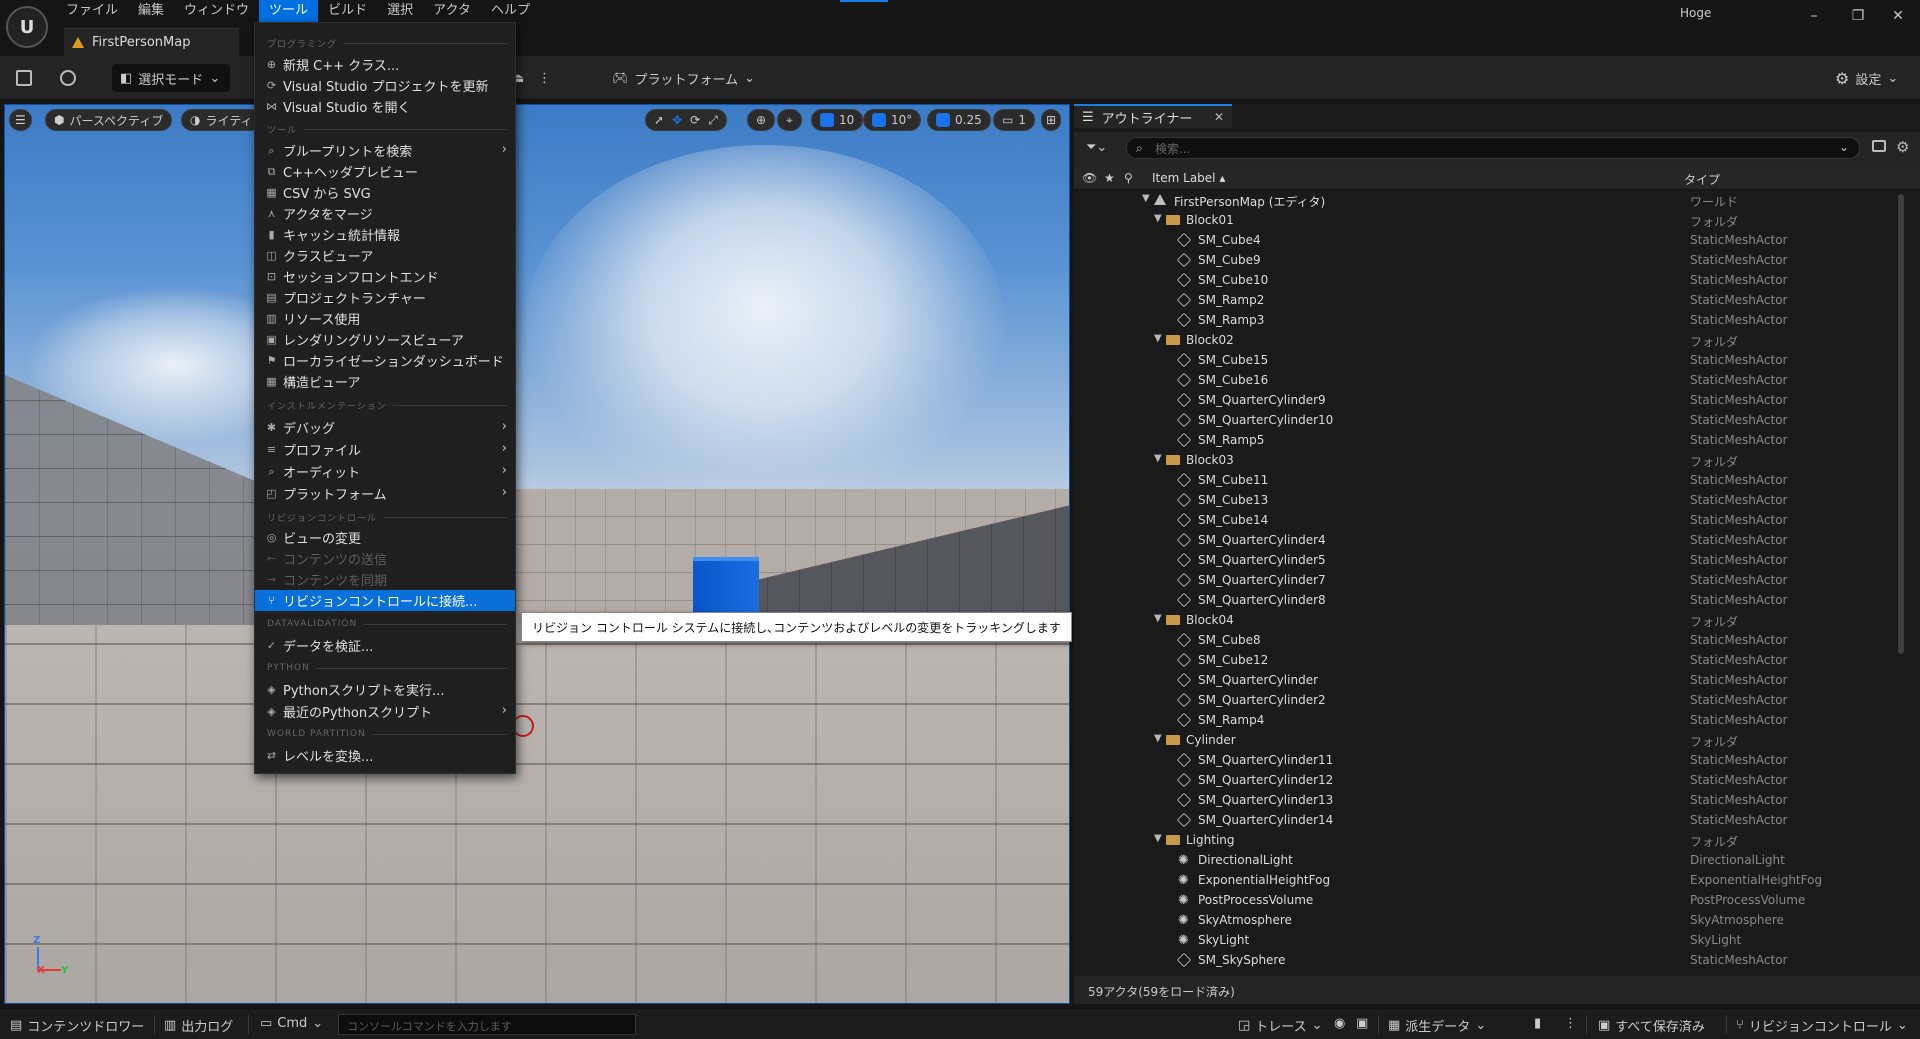 The image size is (1920, 1039). Describe the element at coordinates (1488, 640) in the screenshot. I see `tree-row: SM_Cube8 StaticMeshActor` at that location.